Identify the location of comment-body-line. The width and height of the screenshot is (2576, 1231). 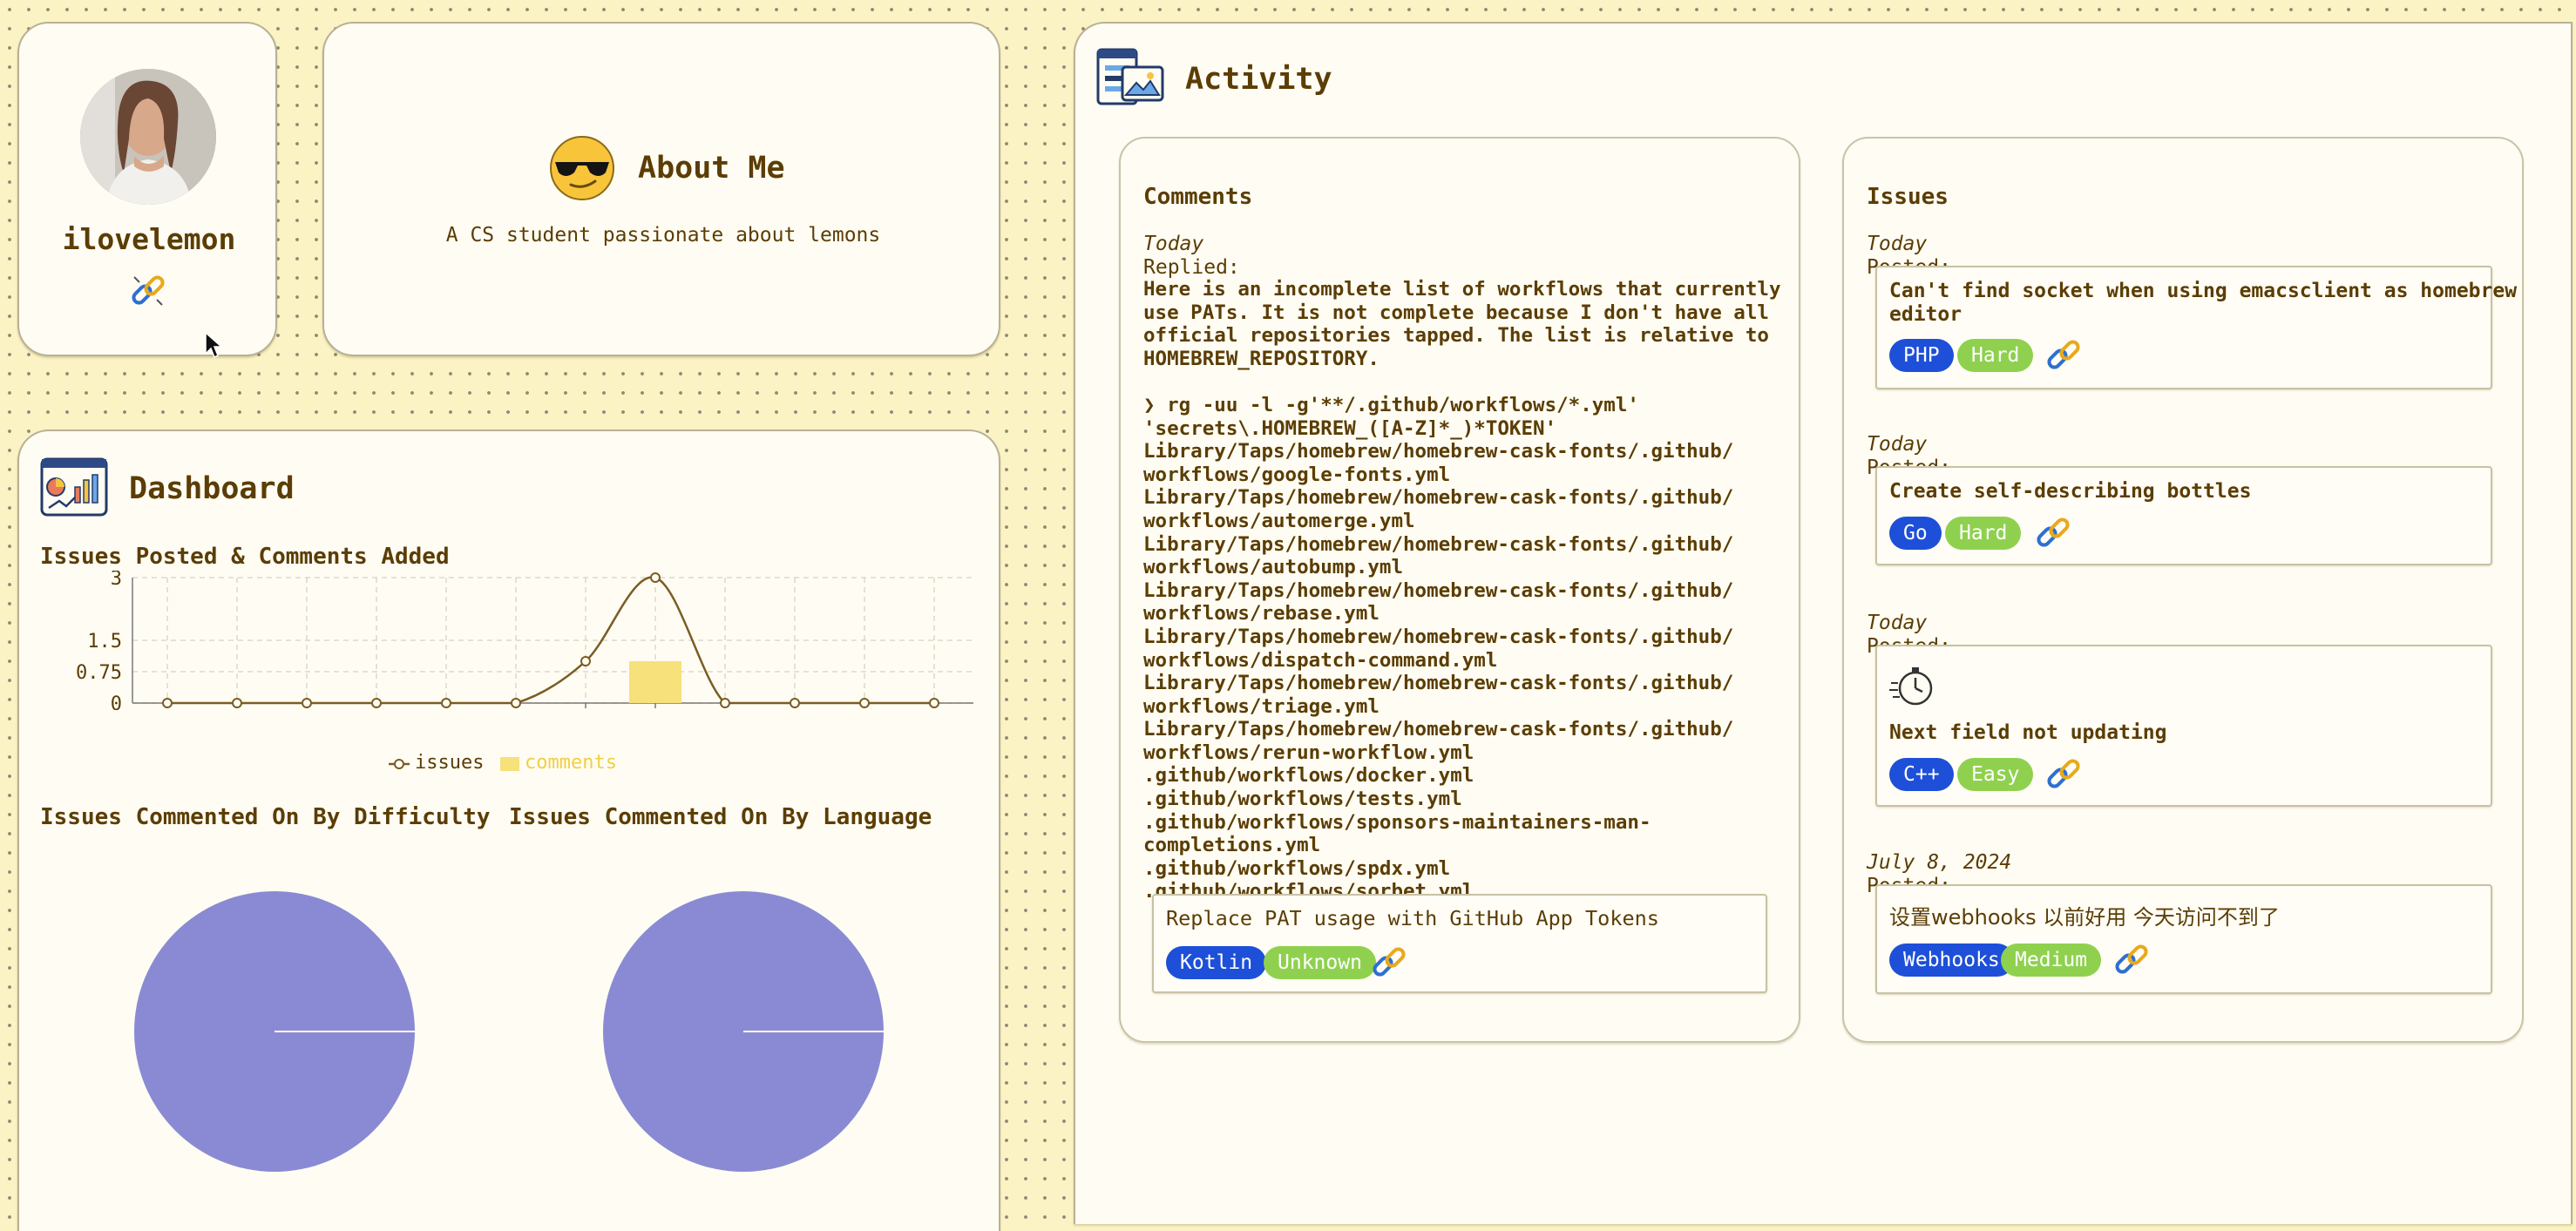
(1462, 382).